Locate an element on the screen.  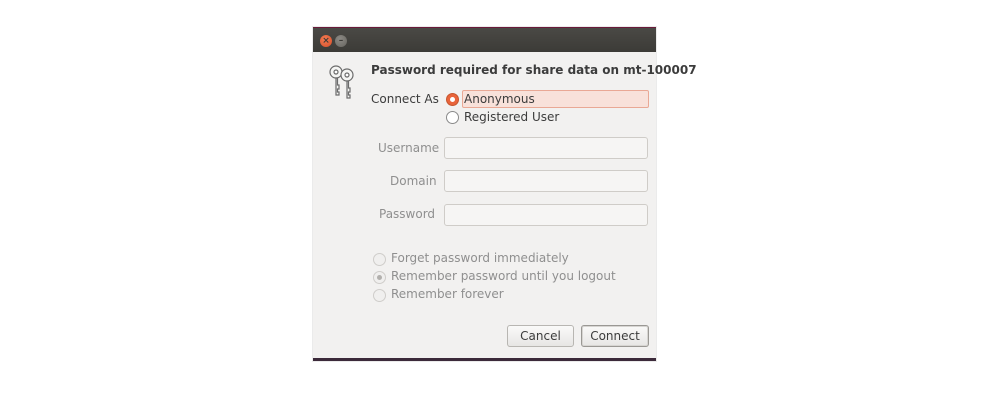
cancel-button: Cancel is located at coordinates (540, 336).